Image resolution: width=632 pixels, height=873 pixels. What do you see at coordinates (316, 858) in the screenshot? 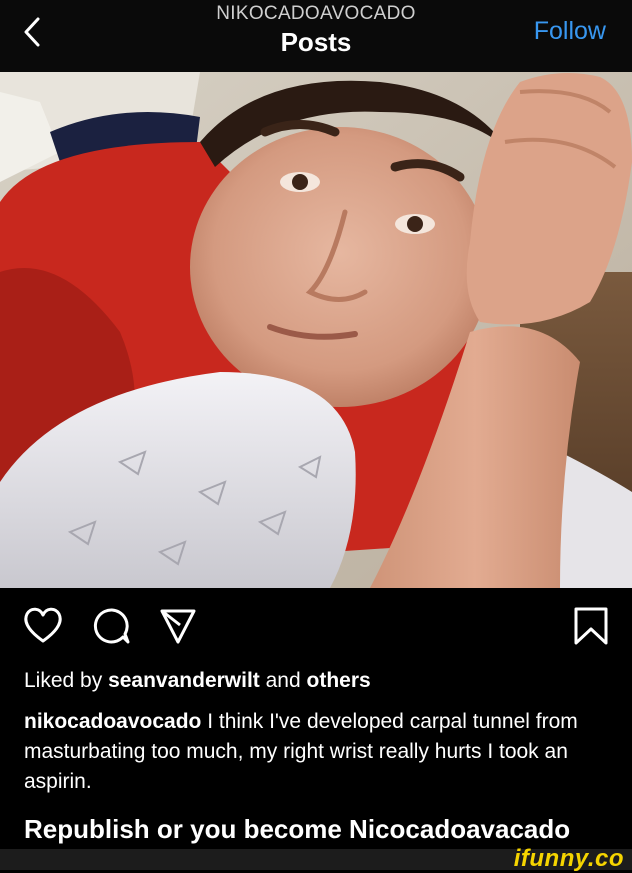
I see `watermark-bar: ifunny.co` at bounding box center [316, 858].